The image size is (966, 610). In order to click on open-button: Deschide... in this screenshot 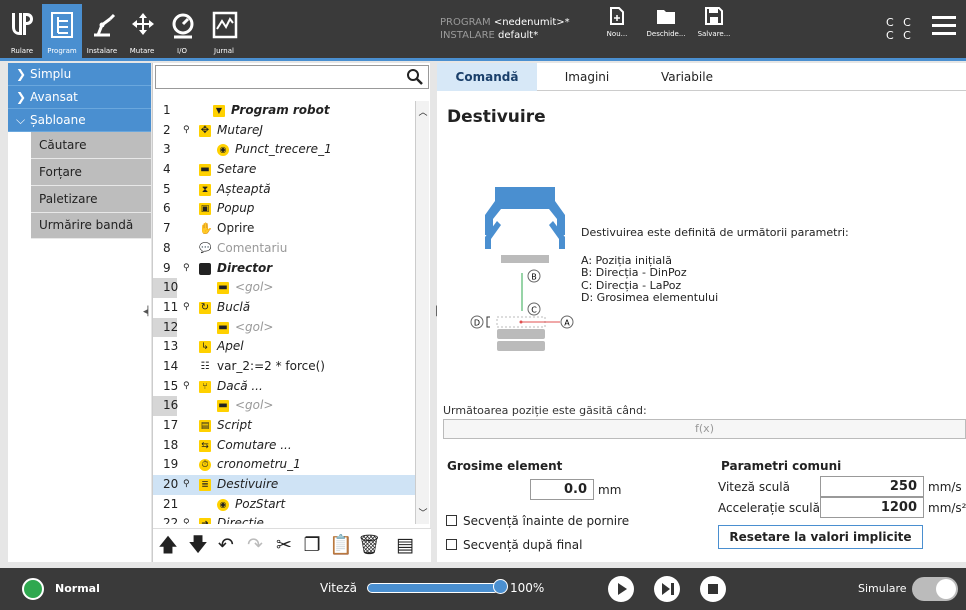, I will do `click(666, 22)`.